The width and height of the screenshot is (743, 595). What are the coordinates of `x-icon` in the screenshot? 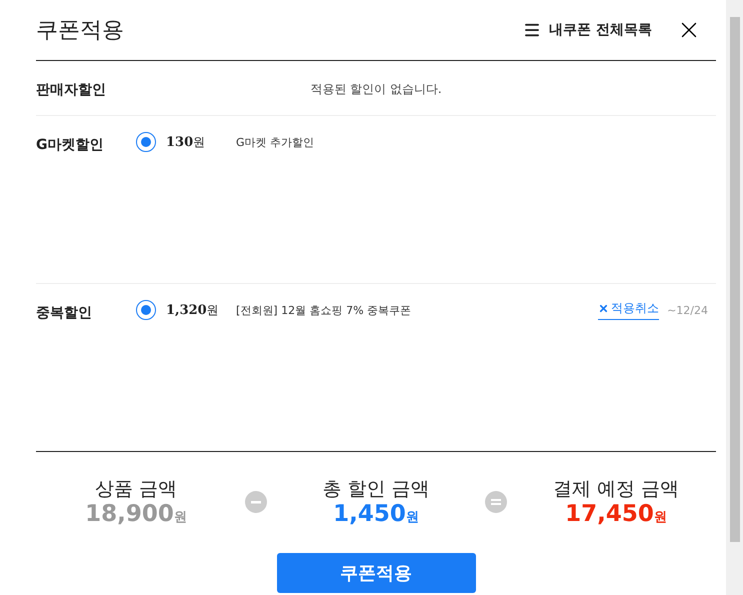 It's located at (604, 308).